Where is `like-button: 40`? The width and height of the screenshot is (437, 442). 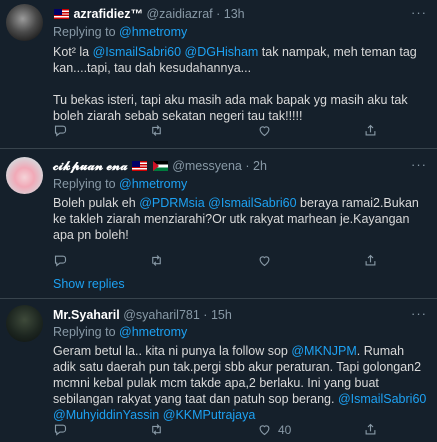 like-button: 40 is located at coordinates (274, 429).